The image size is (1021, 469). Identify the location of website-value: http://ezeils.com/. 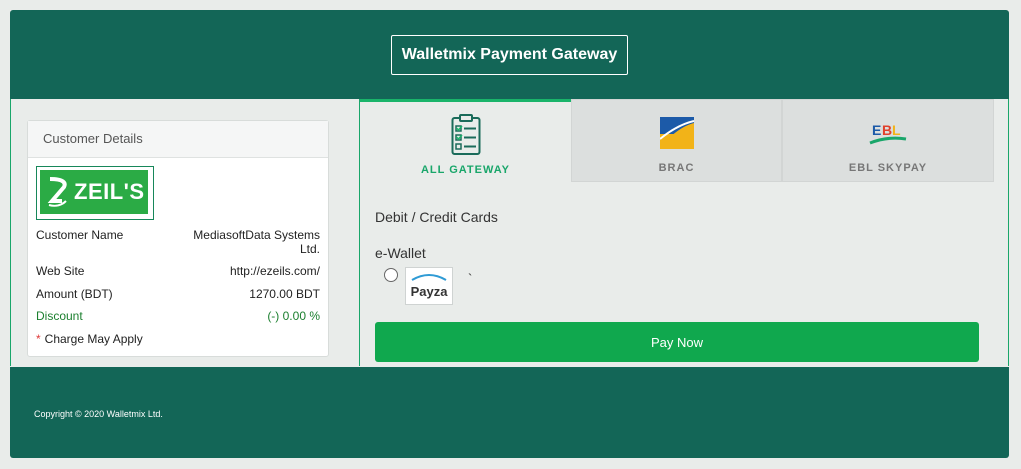
(274, 271).